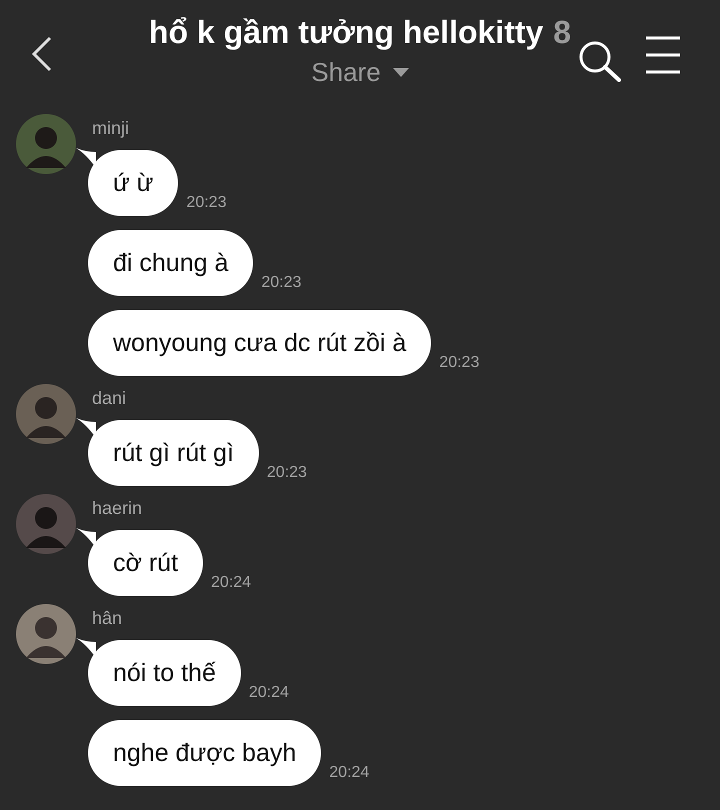 Image resolution: width=720 pixels, height=810 pixels. I want to click on message-bubble: cờ rút, so click(146, 563).